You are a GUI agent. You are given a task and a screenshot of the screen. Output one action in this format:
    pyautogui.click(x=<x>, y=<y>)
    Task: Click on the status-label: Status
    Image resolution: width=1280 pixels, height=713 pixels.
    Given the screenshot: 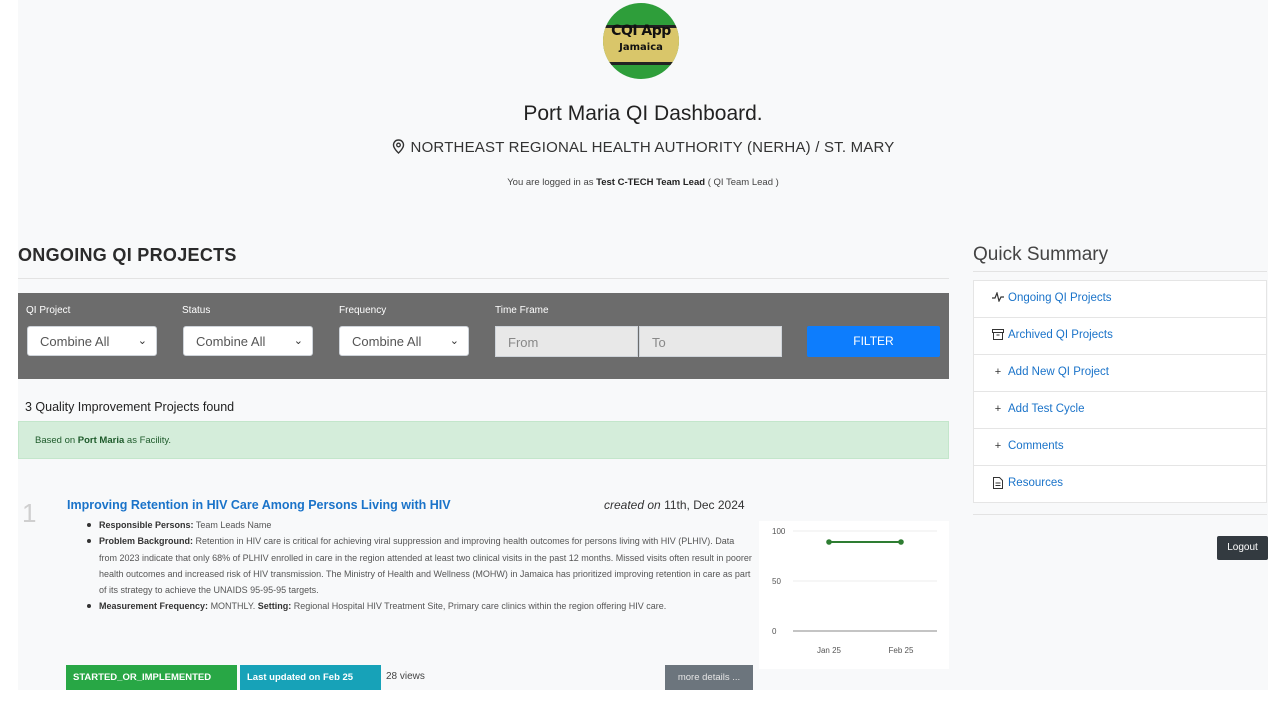 What is the action you would take?
    pyautogui.click(x=196, y=310)
    